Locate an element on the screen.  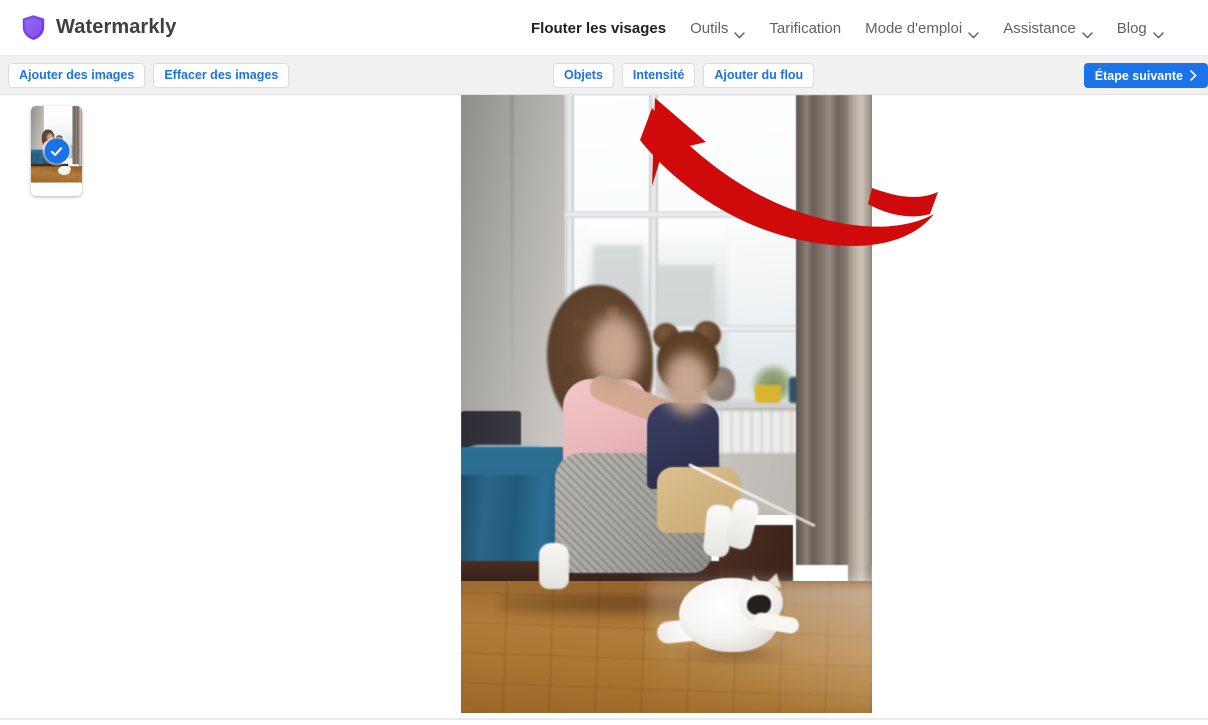
nav-item-how-to: Mode d'emploi is located at coordinates (922, 29).